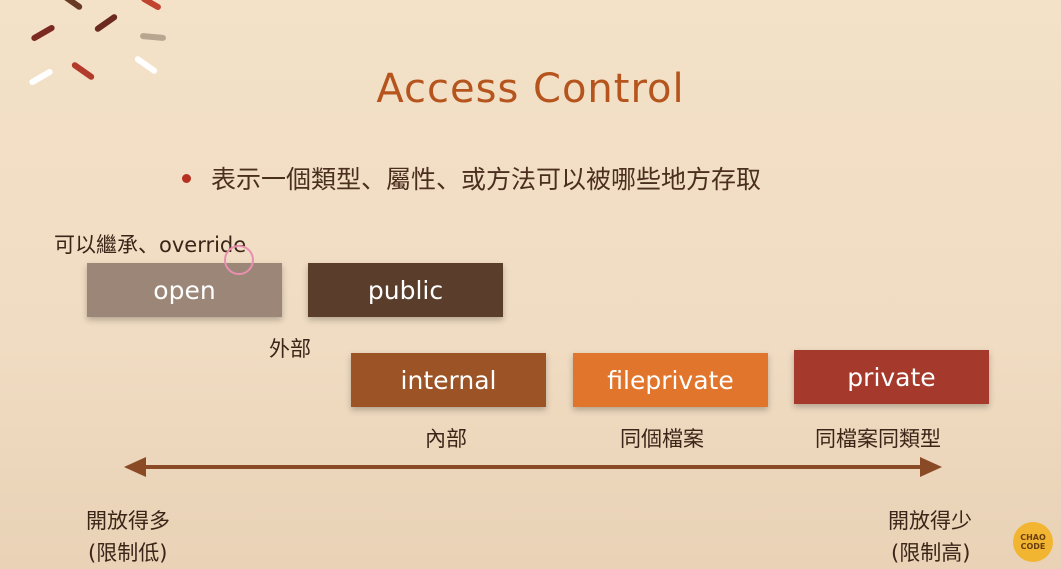  I want to click on internal-box: internal, so click(448, 380).